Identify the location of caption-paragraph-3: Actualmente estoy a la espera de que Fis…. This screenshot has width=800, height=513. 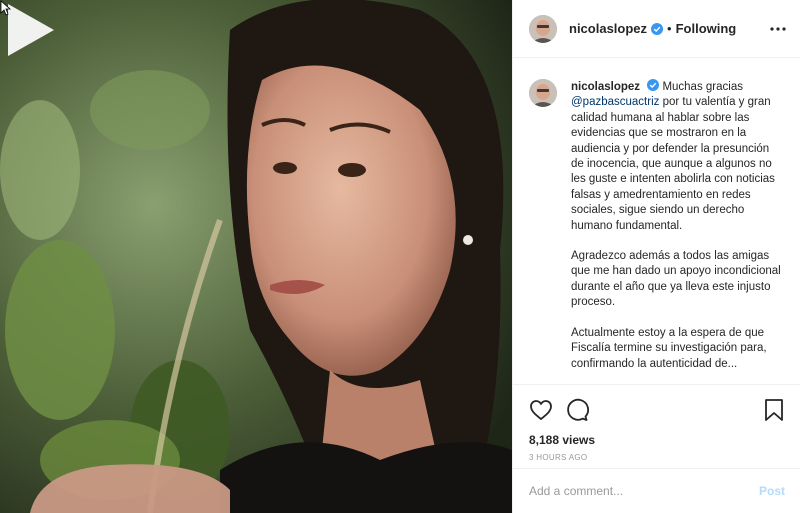
(669, 348).